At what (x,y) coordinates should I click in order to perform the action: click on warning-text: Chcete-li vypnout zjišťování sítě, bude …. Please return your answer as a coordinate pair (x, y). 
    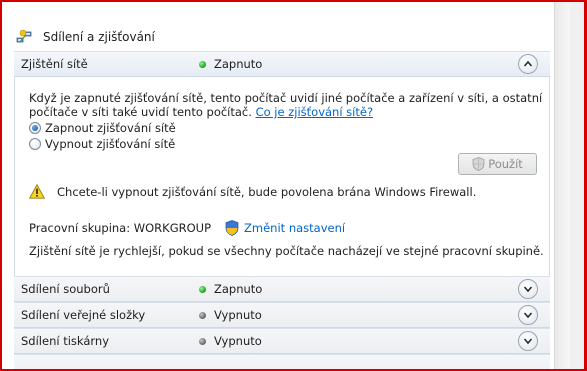
    Looking at the image, I should click on (267, 191).